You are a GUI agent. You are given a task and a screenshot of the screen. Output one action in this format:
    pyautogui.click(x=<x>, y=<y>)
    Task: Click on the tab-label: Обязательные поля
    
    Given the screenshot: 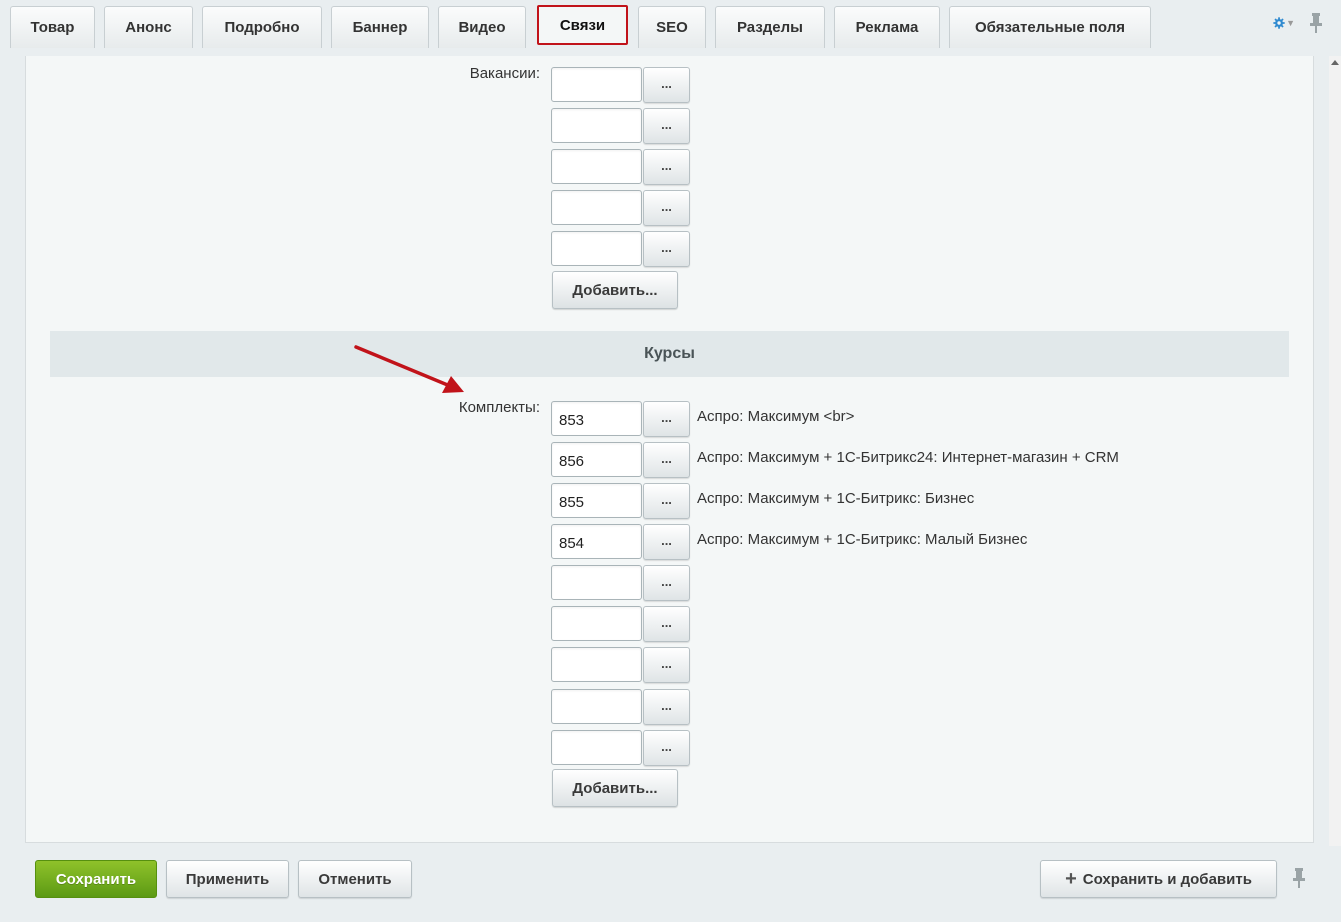 What is the action you would take?
    pyautogui.click(x=1050, y=27)
    